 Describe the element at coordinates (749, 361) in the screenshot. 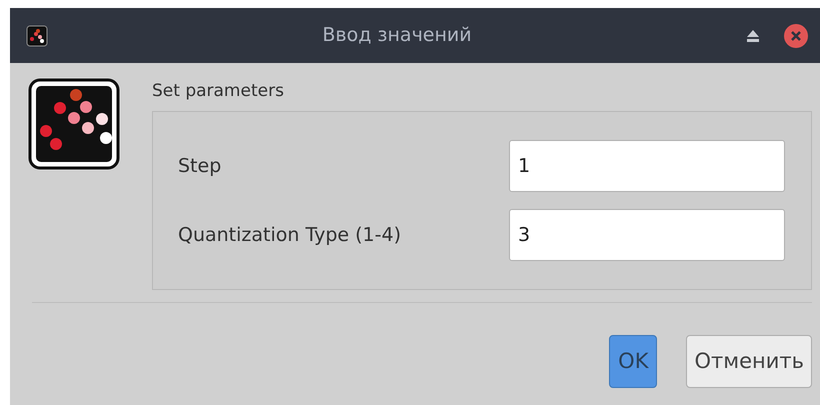

I see `dialog-button: Отменить` at that location.